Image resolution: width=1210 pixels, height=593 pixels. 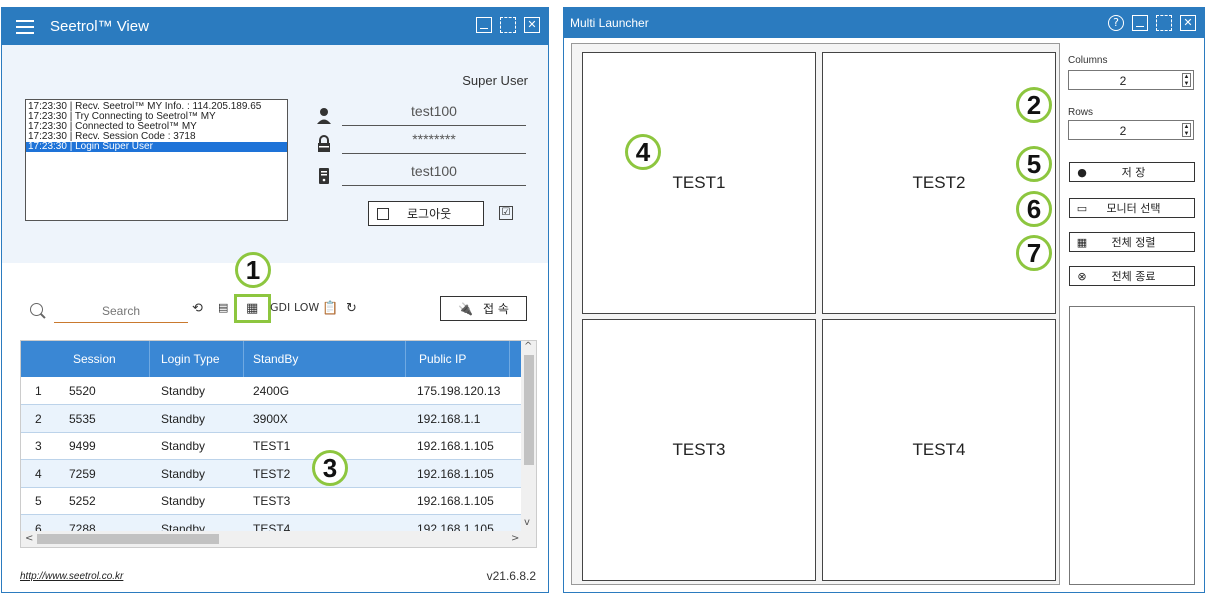 I want to click on cell-n: 1, so click(x=38, y=391).